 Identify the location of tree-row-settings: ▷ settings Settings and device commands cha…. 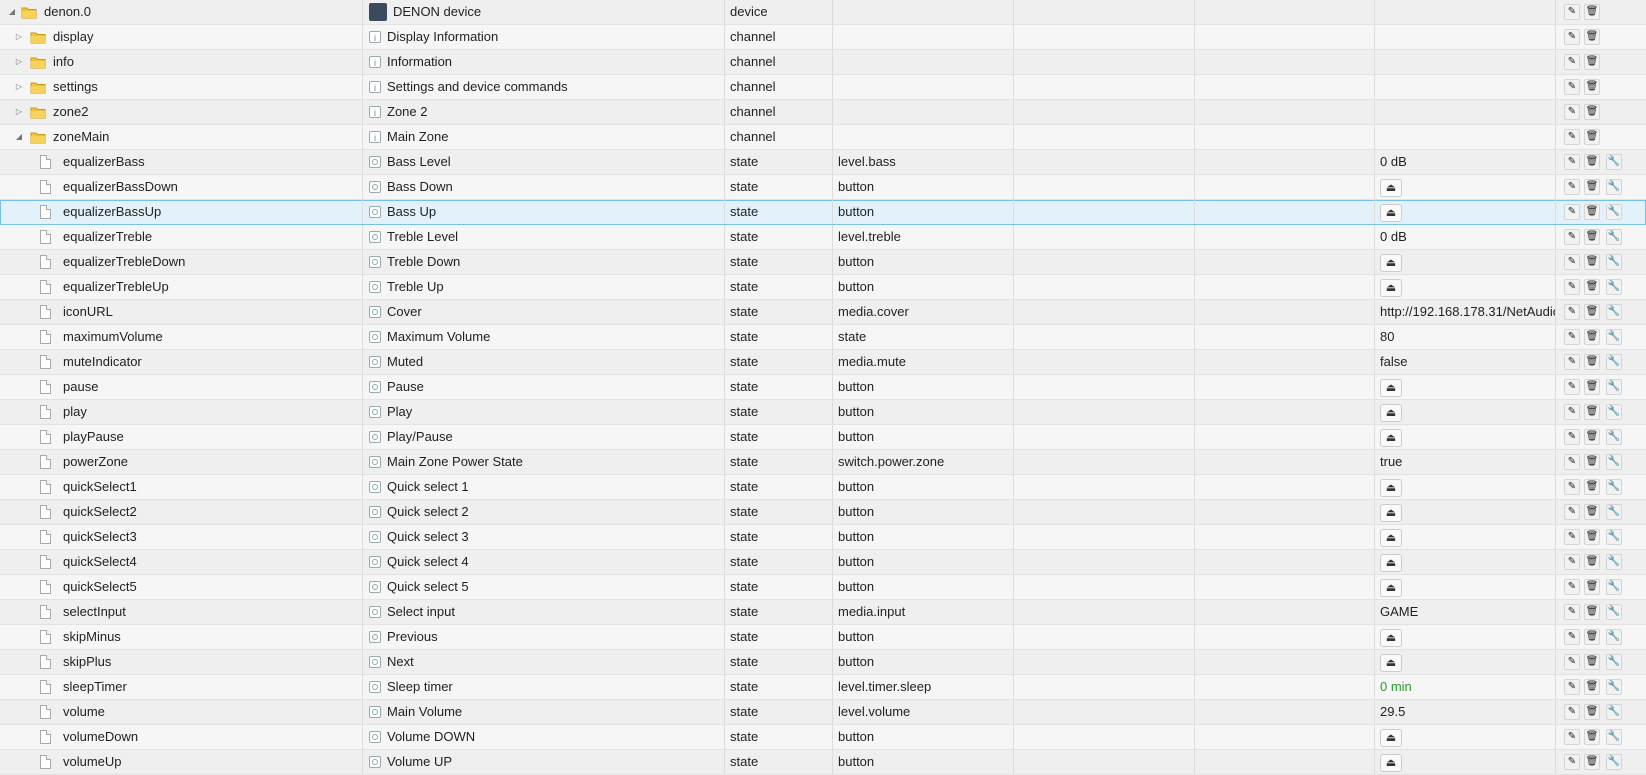
(823, 87).